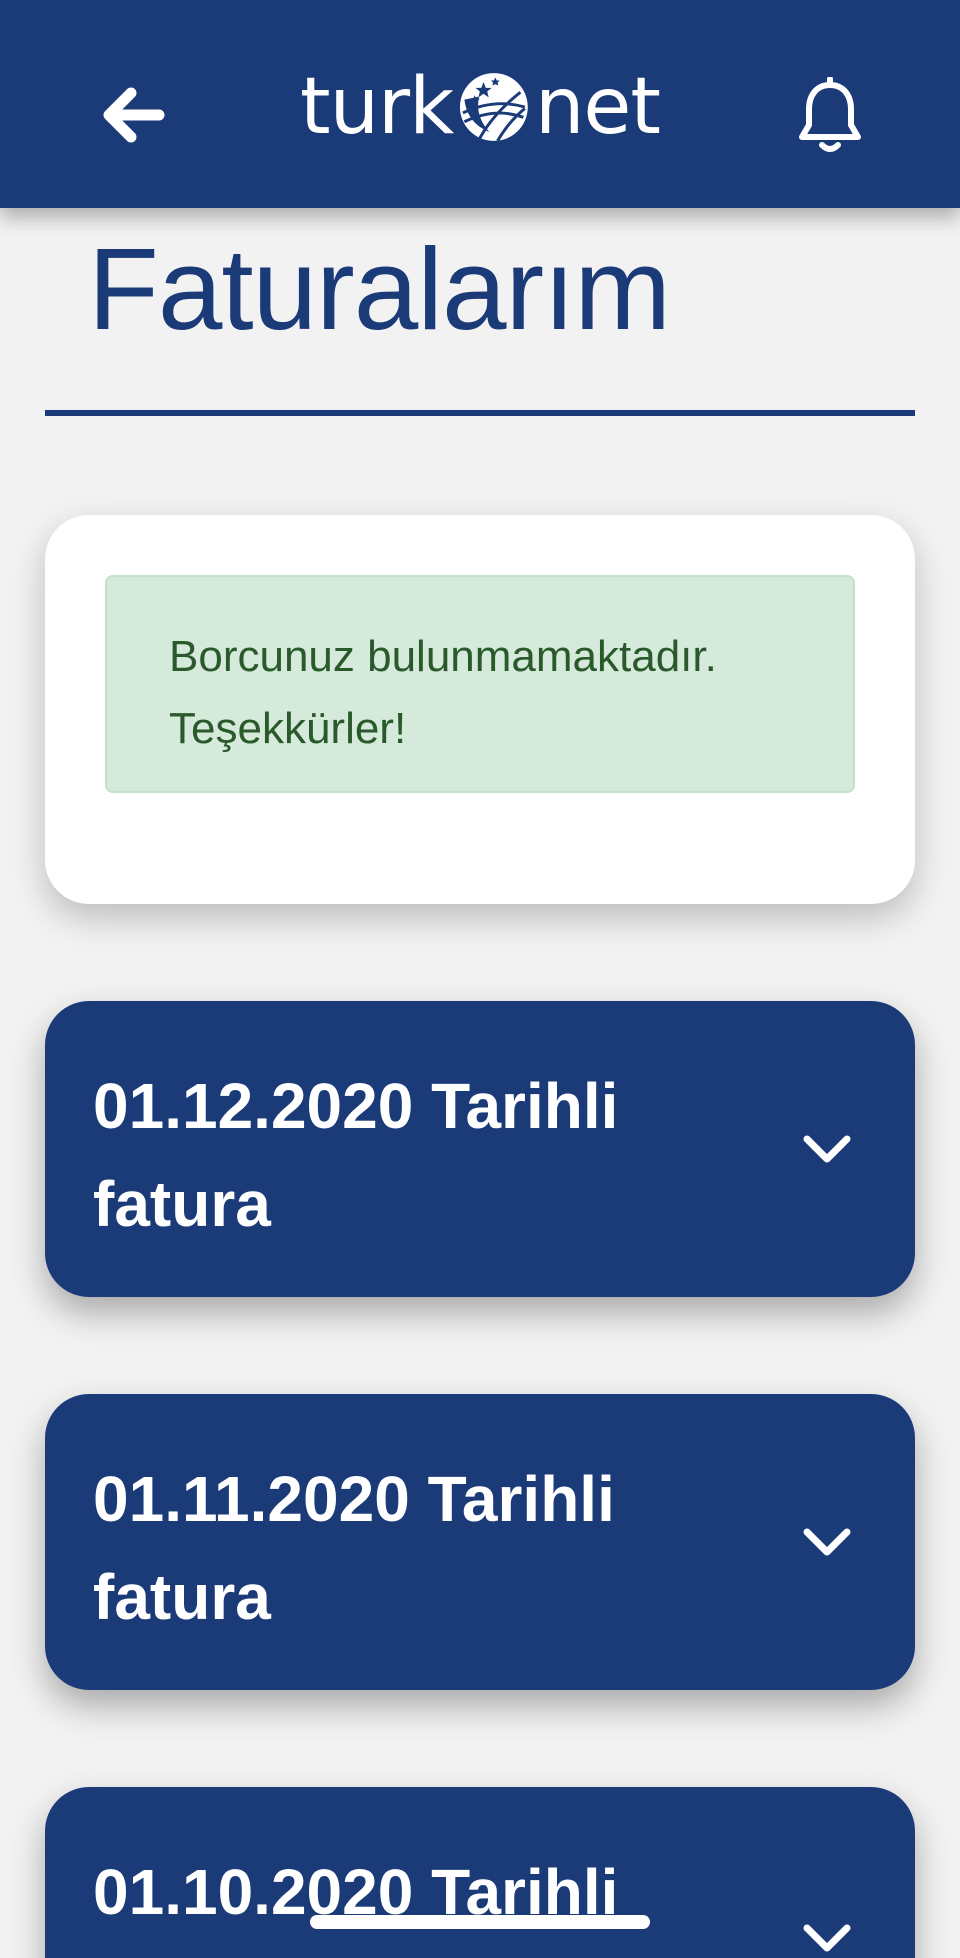 Image resolution: width=960 pixels, height=1958 pixels. Describe the element at coordinates (830, 114) in the screenshot. I see `bell-icon` at that location.